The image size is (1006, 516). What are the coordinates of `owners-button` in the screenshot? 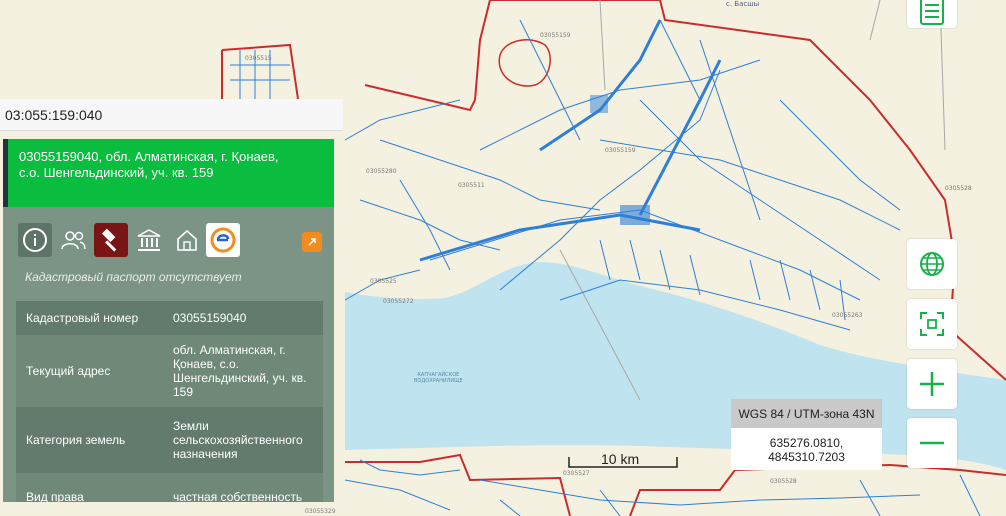 It's located at (73, 240).